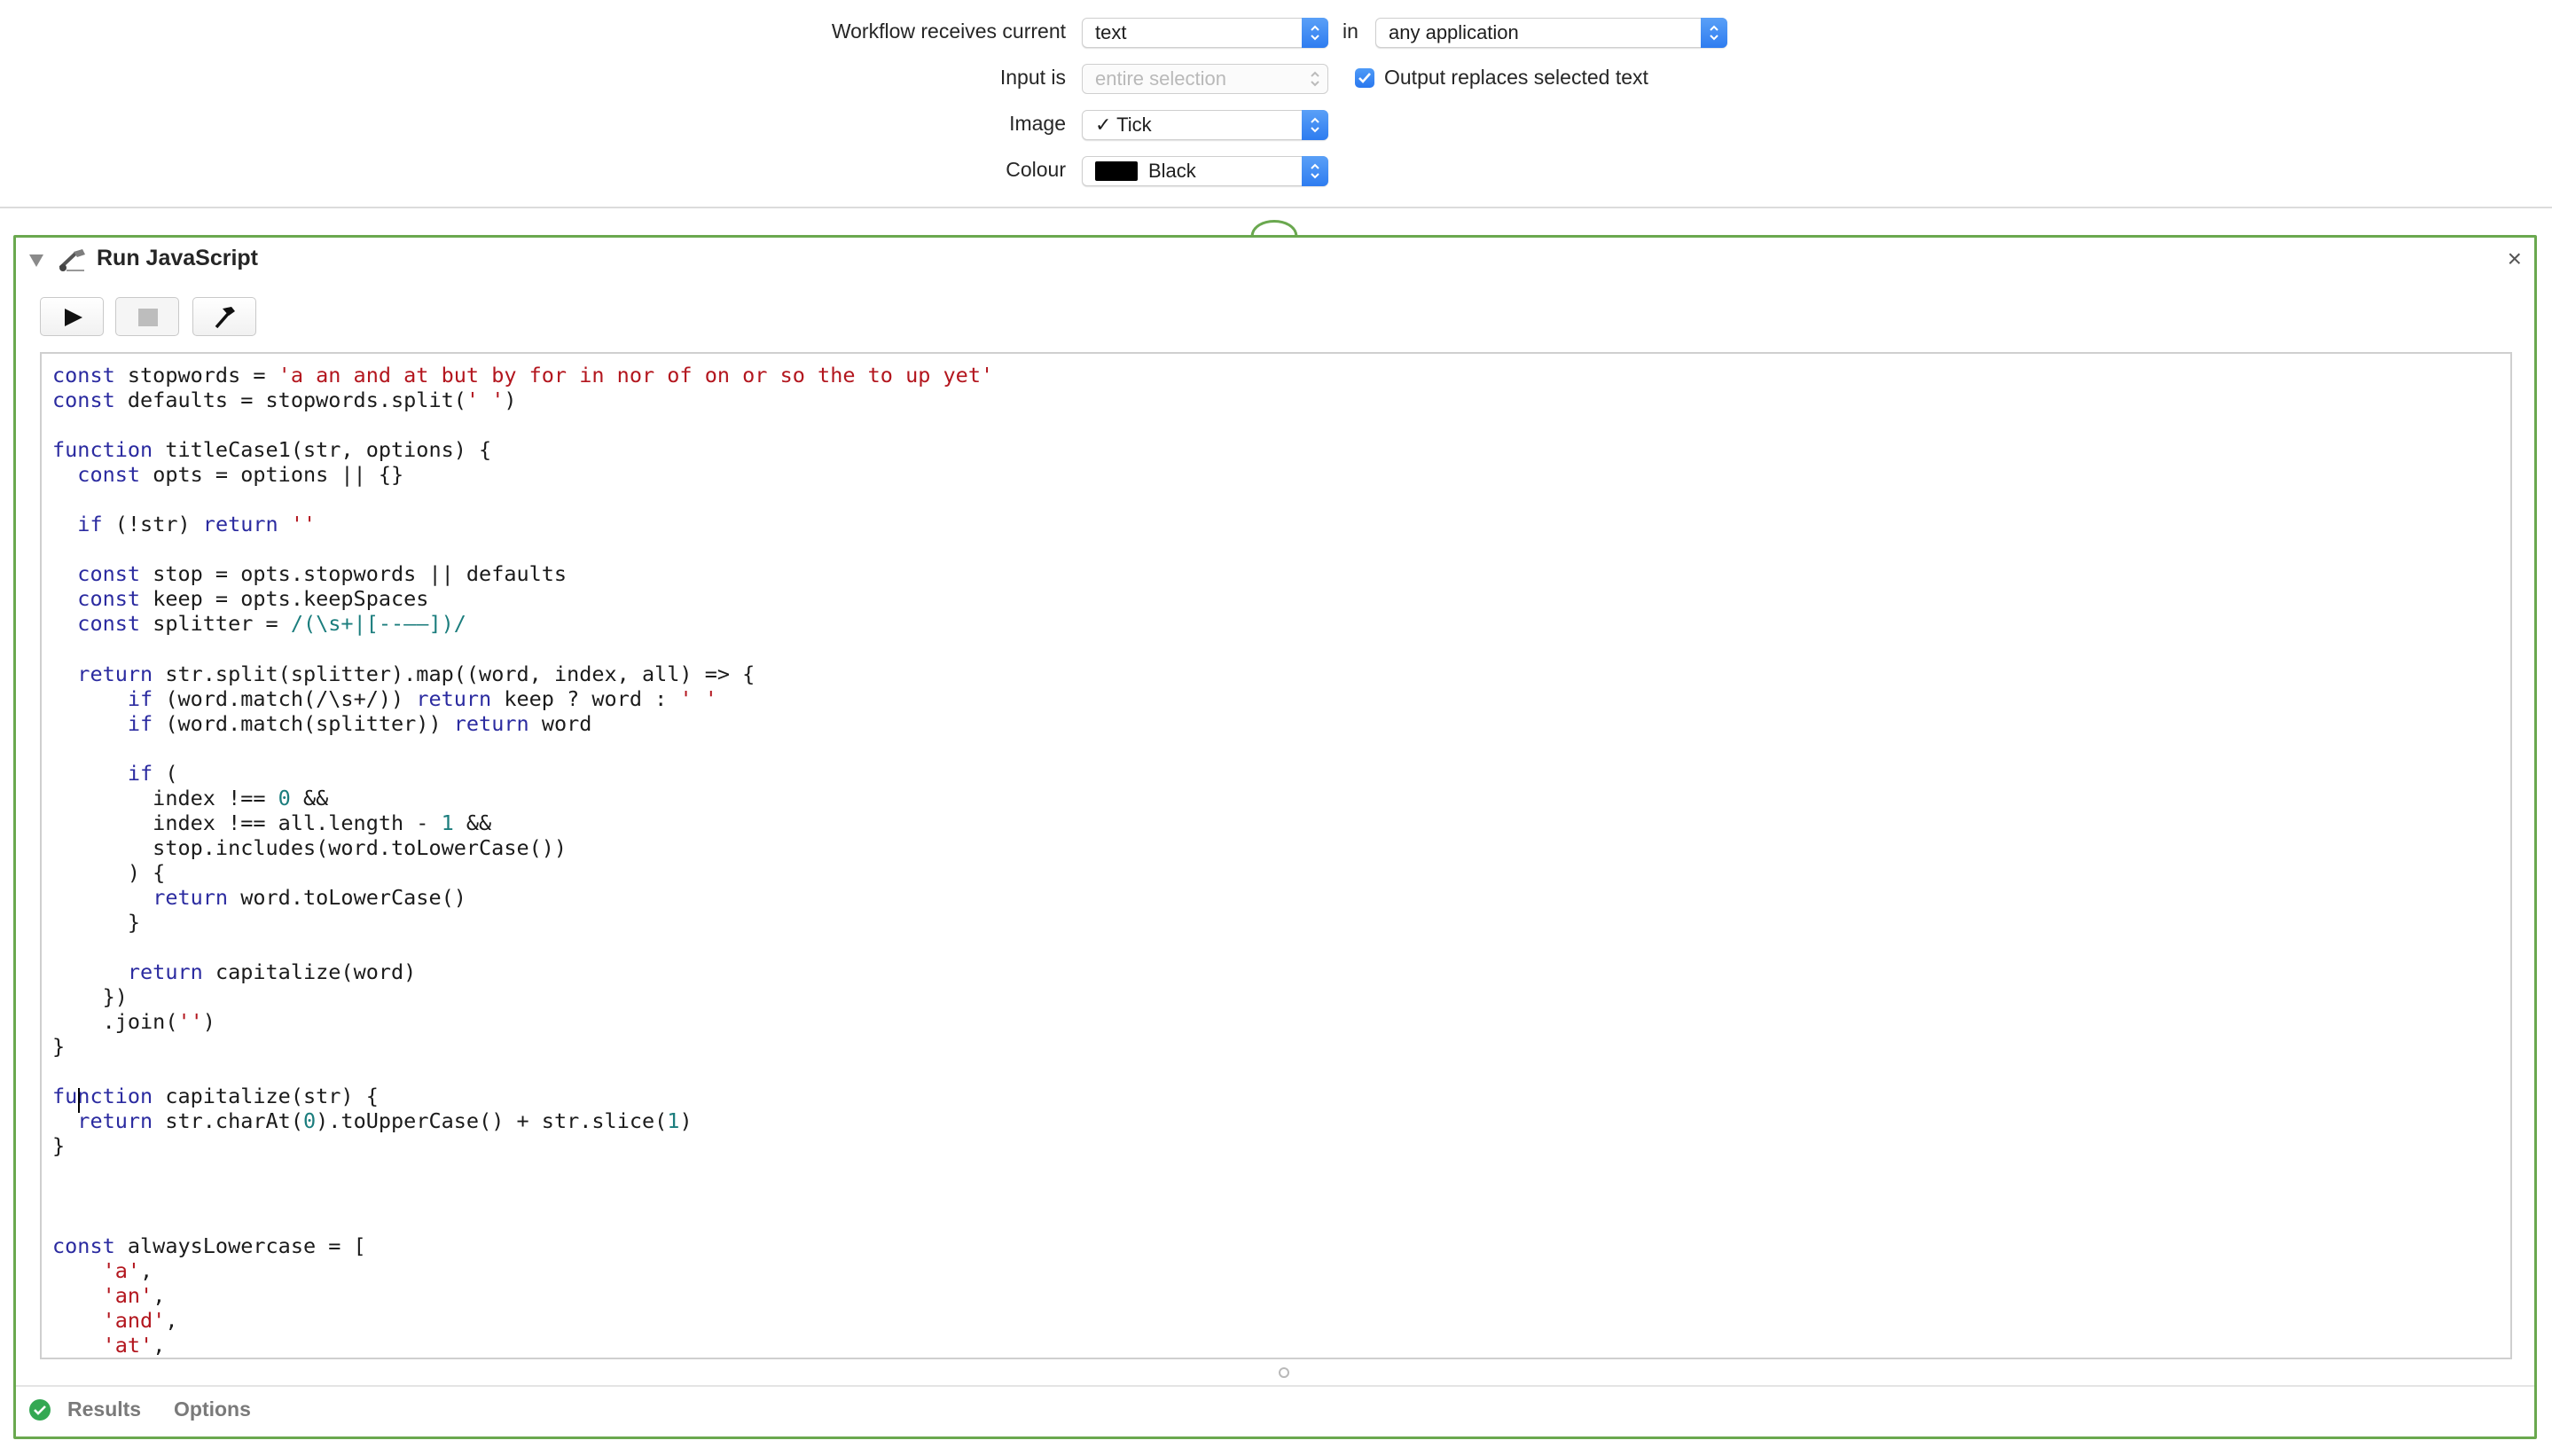 The image size is (2552, 1456). What do you see at coordinates (1123, 125) in the screenshot?
I see `image-value: ✓ Tick` at bounding box center [1123, 125].